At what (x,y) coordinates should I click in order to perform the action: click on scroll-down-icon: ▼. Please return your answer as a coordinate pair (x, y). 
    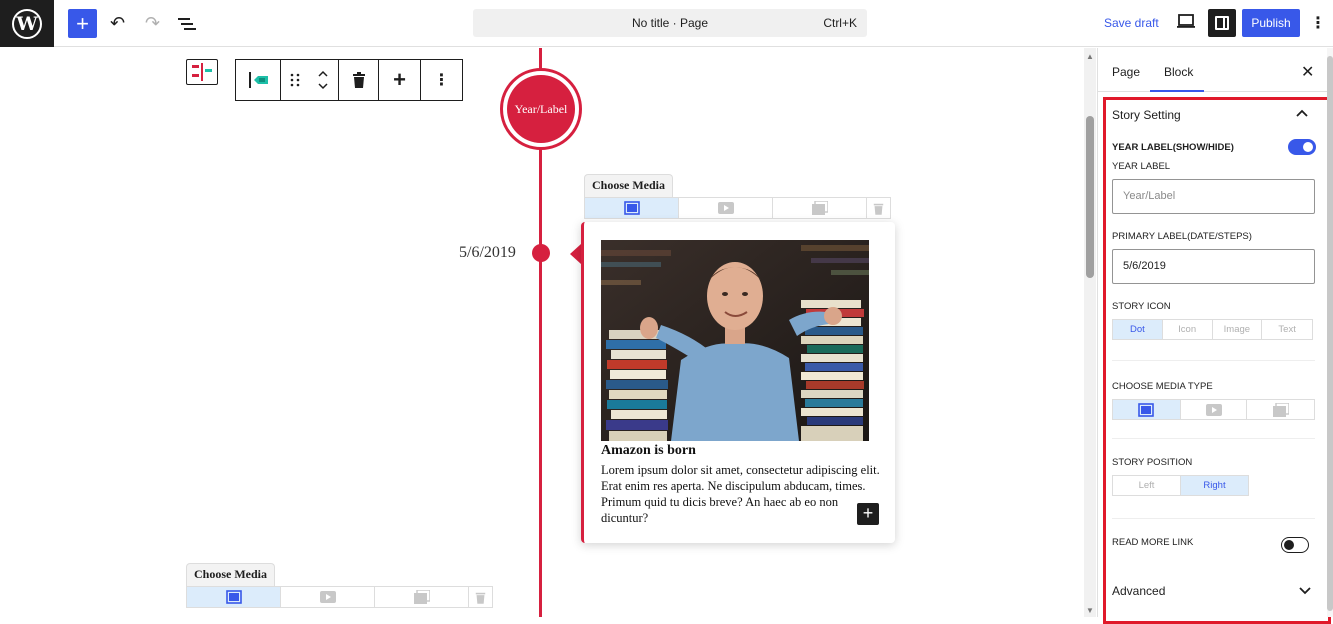
    Looking at the image, I should click on (1090, 610).